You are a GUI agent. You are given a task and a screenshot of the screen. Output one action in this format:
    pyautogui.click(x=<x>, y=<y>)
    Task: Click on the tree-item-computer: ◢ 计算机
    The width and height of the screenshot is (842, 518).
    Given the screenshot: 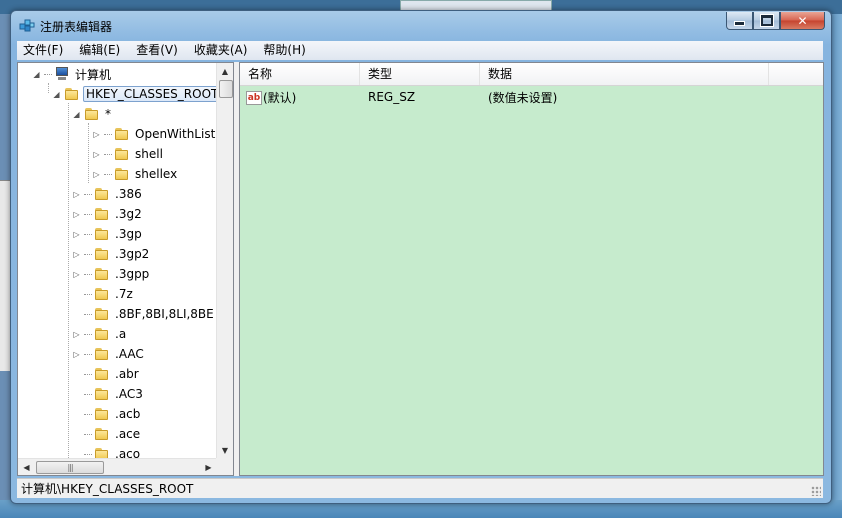 What is the action you would take?
    pyautogui.click(x=72, y=74)
    